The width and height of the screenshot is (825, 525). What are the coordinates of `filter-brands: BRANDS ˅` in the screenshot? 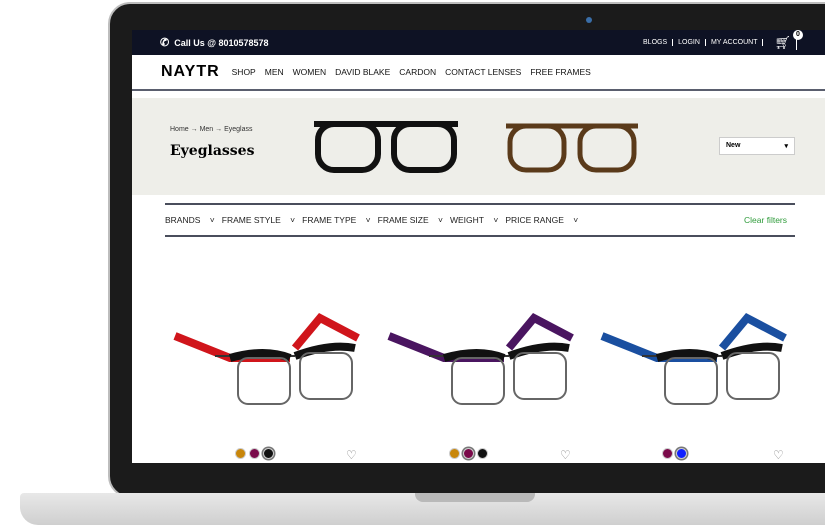 It's located at (190, 220).